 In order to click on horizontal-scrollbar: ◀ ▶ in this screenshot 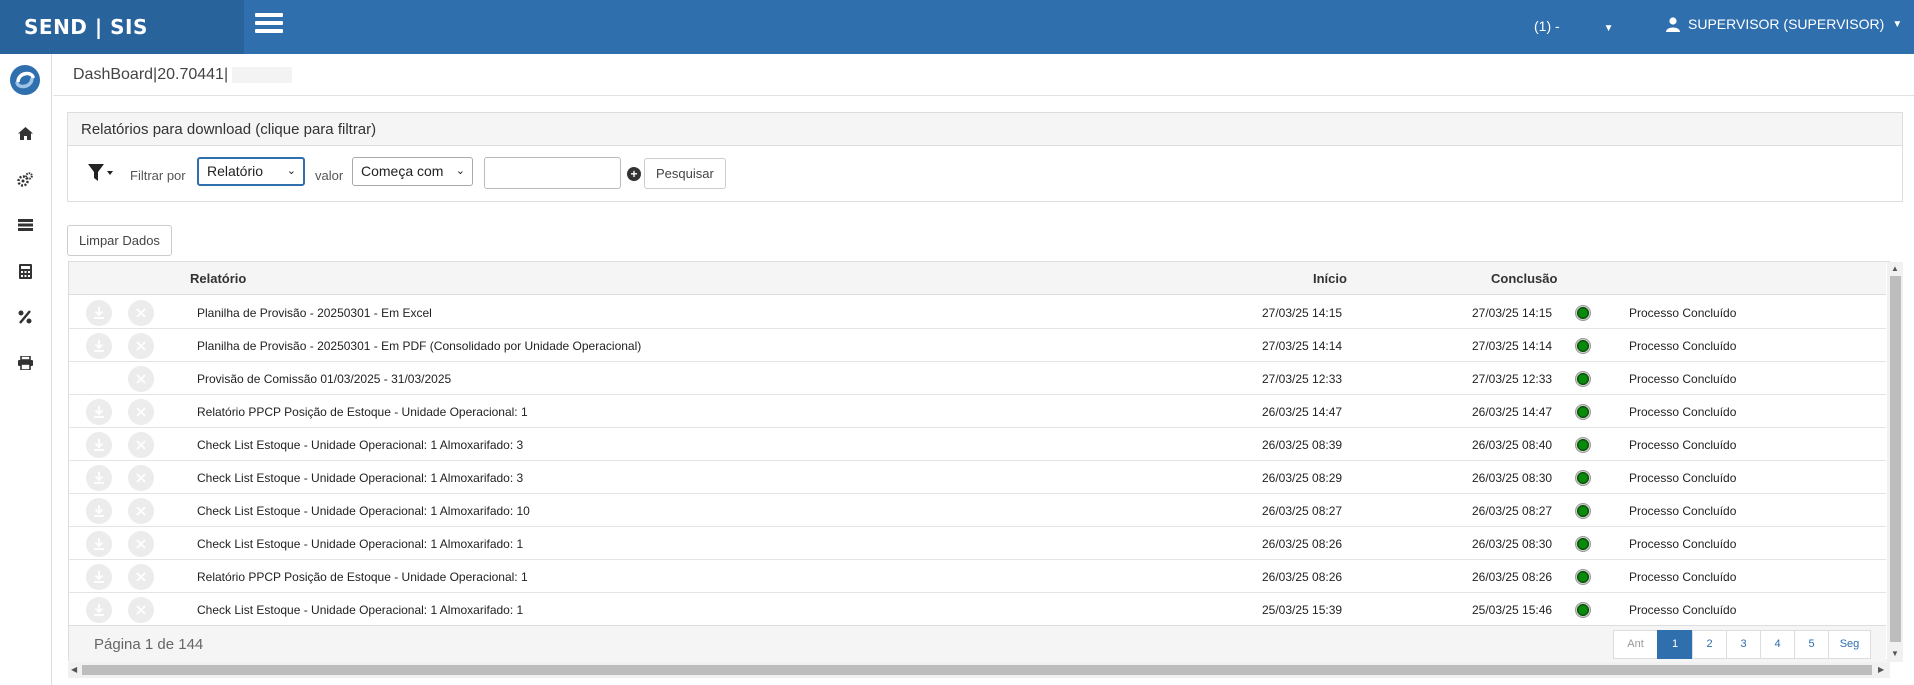, I will do `click(979, 670)`.